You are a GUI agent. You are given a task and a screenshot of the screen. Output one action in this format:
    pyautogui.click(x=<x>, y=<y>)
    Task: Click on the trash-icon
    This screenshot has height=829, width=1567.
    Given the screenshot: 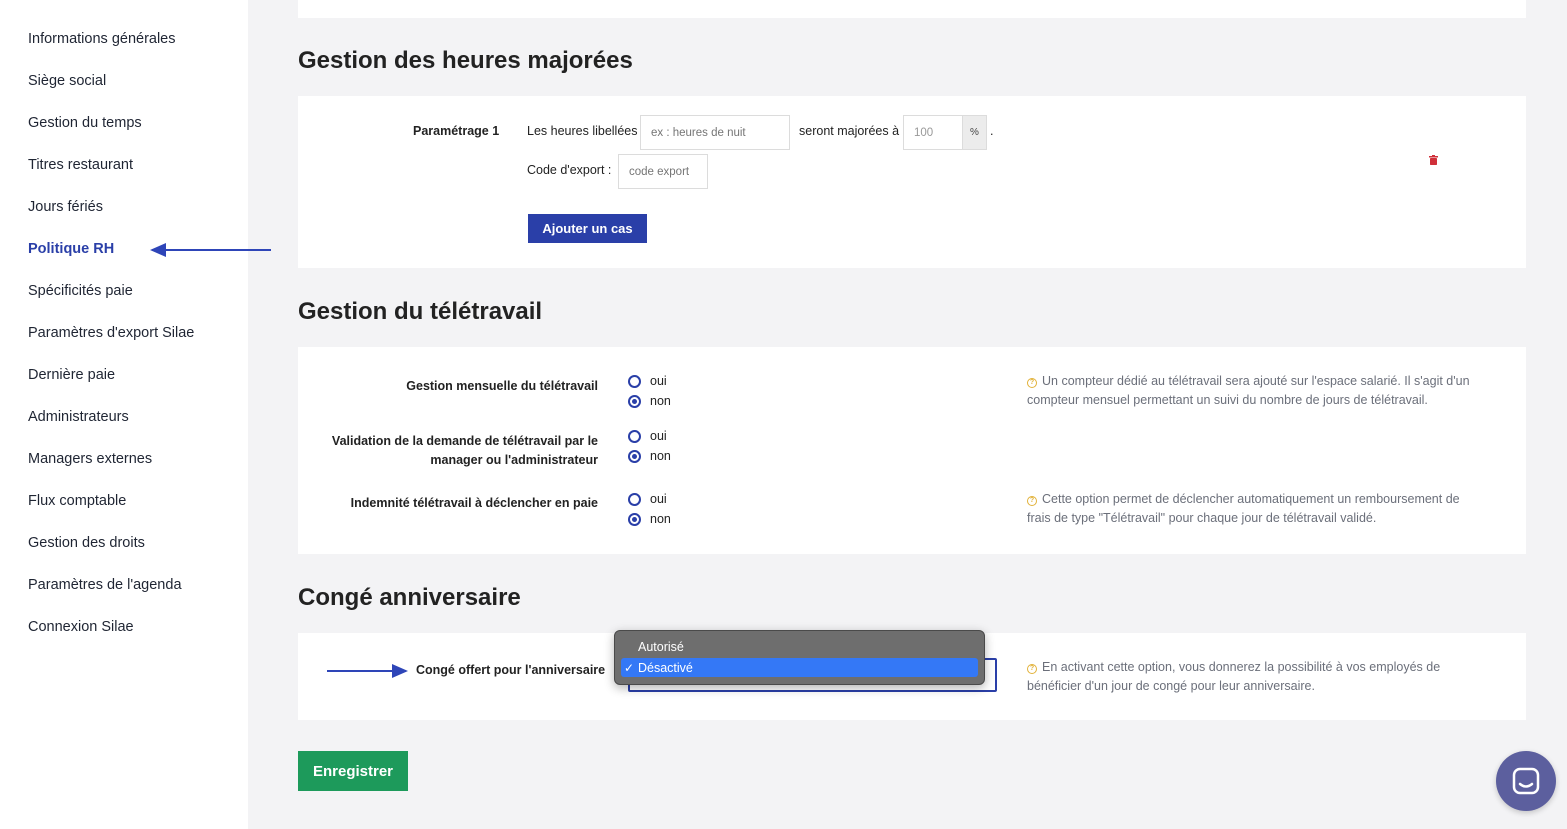 What is the action you would take?
    pyautogui.click(x=1433, y=160)
    